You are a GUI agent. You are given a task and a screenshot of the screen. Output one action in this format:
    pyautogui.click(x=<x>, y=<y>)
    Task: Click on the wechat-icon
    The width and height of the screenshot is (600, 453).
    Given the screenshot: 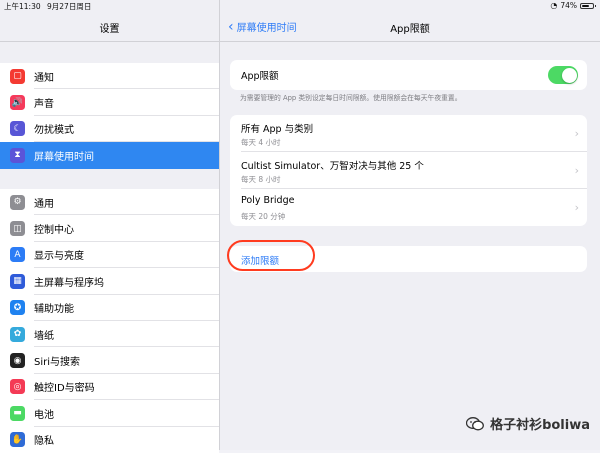 What is the action you would take?
    pyautogui.click(x=475, y=423)
    